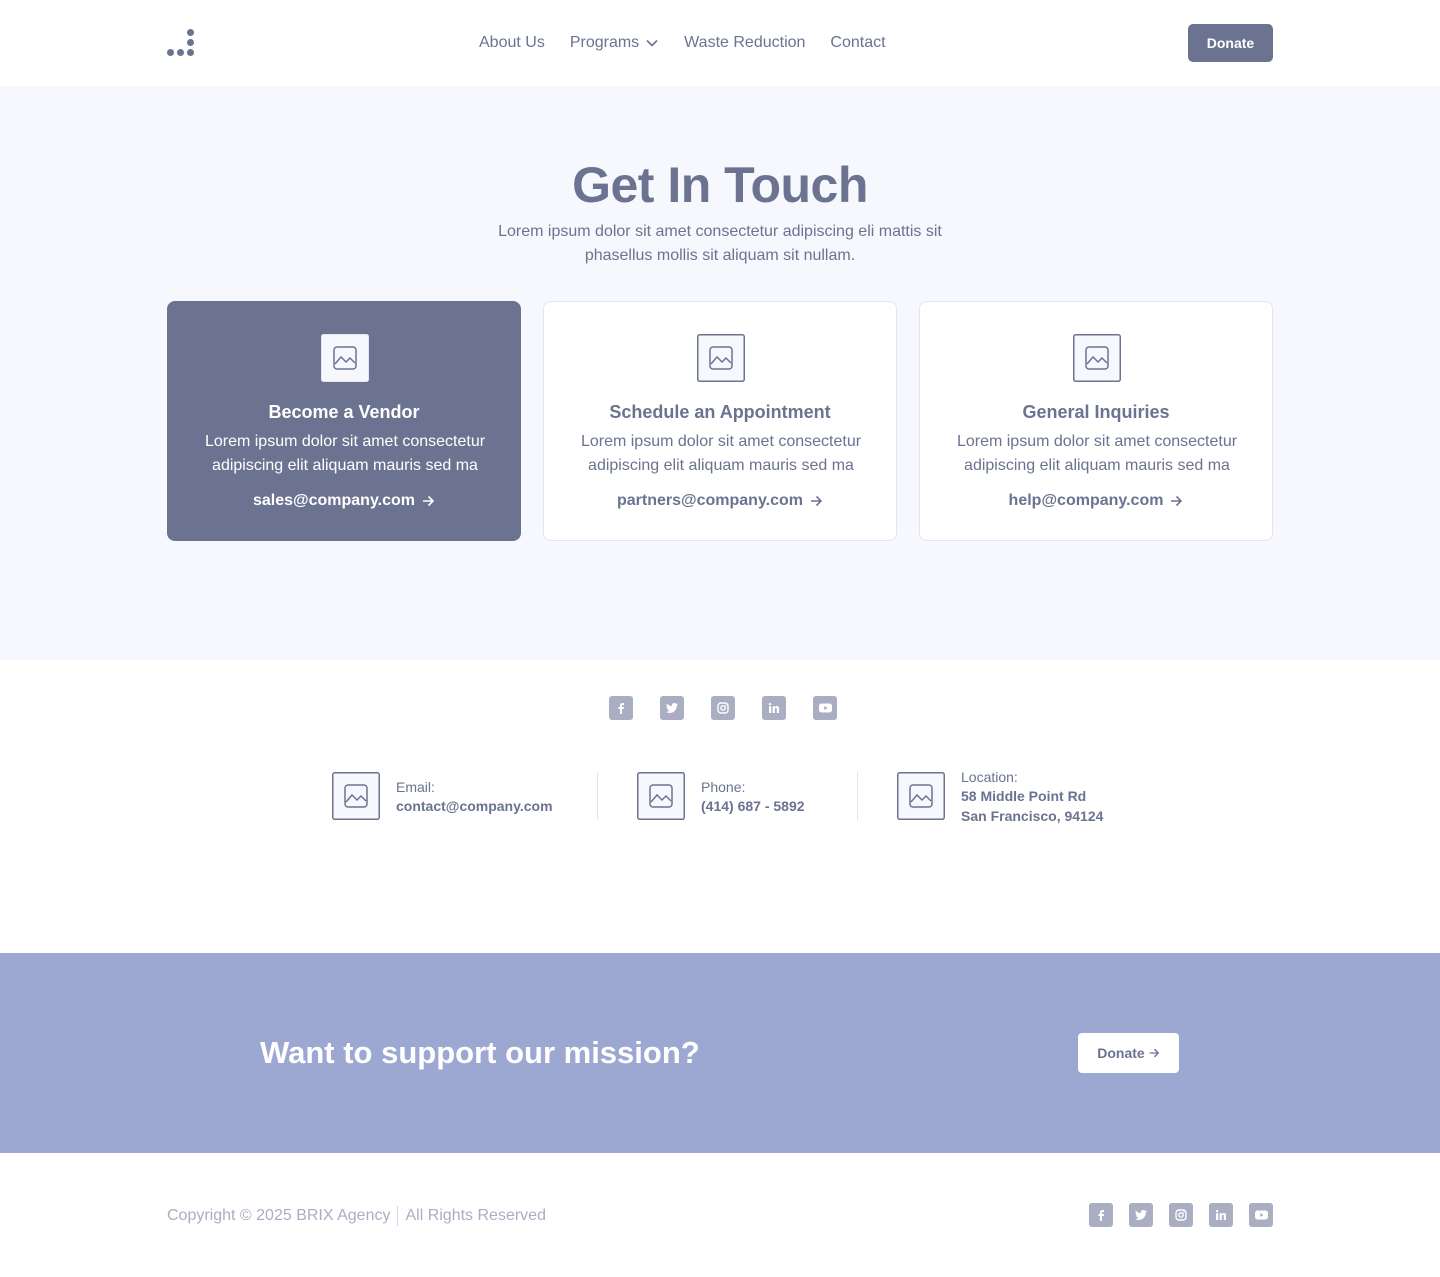  I want to click on nav-link-contact: Contact, so click(857, 43).